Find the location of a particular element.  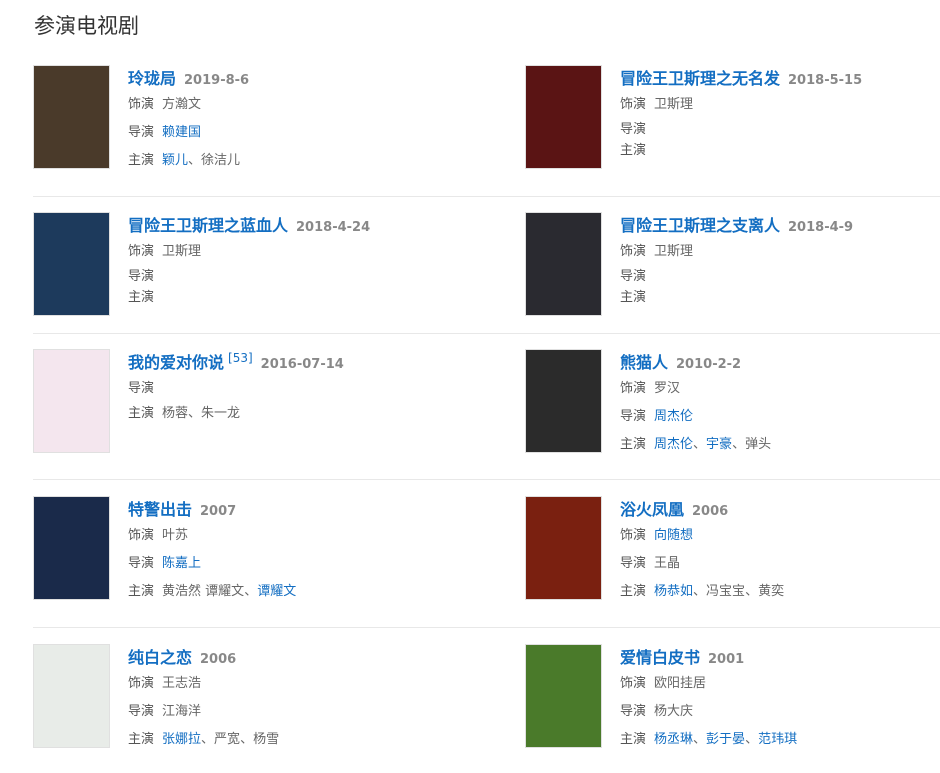

person-name: 杨蓉 is located at coordinates (175, 413).